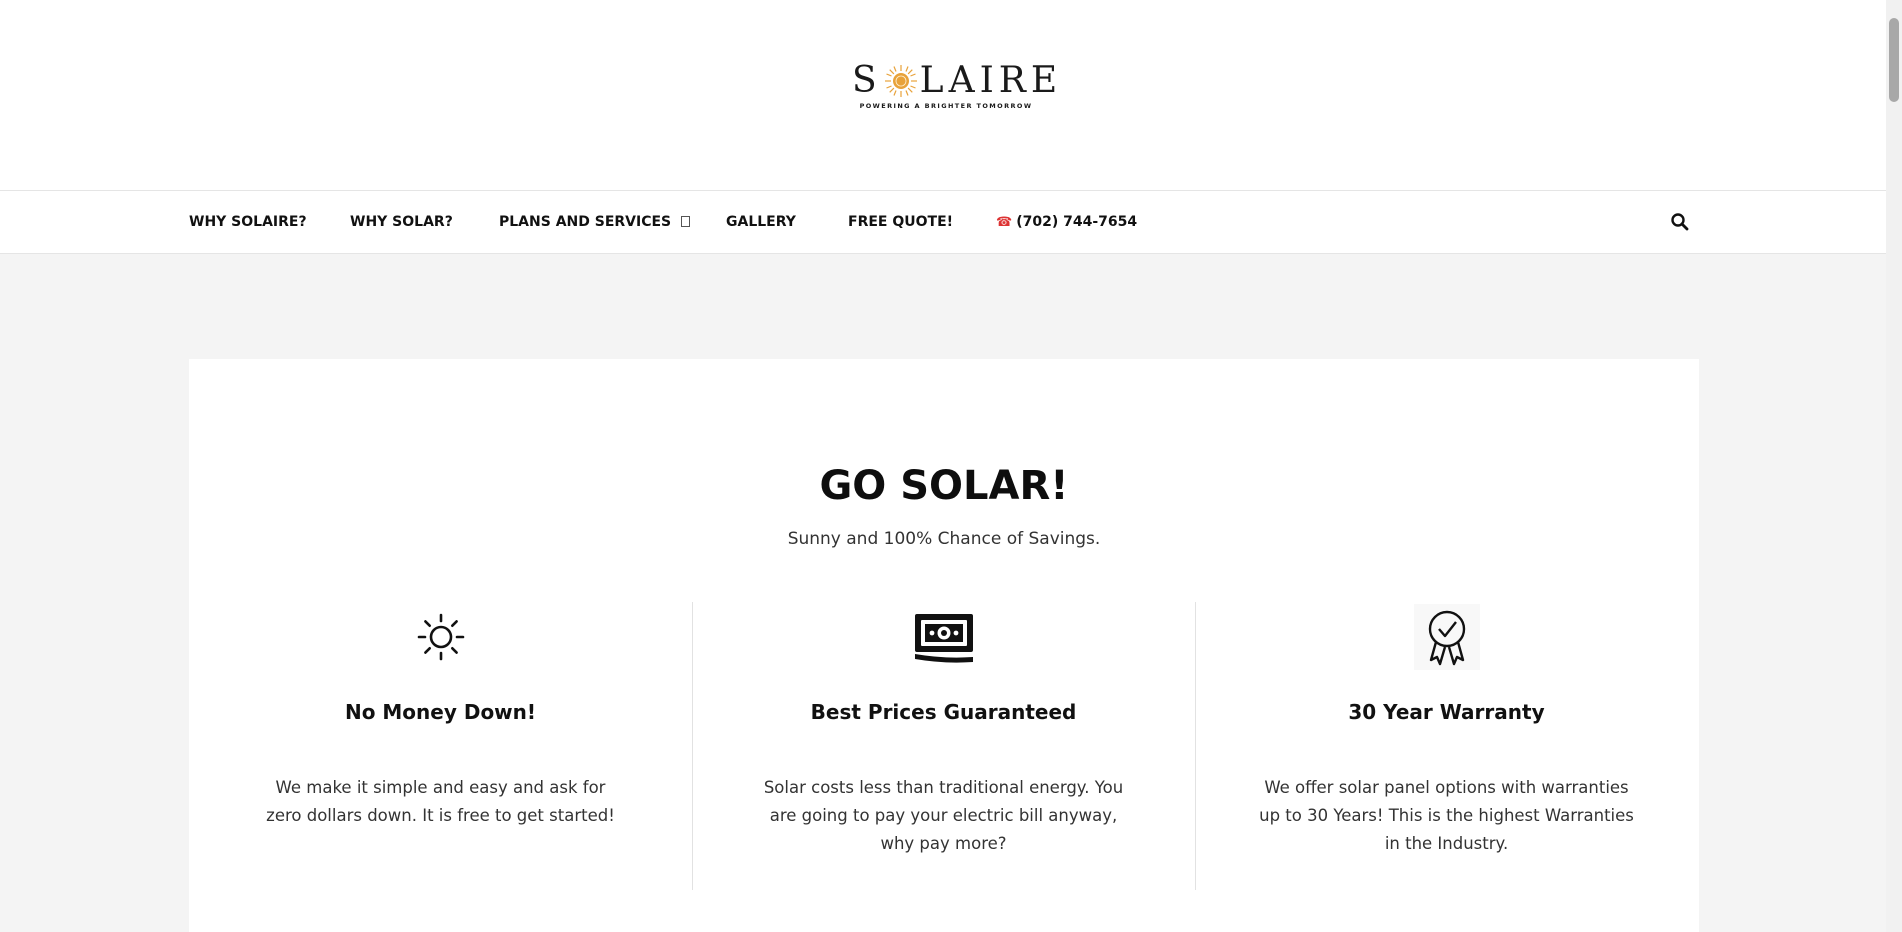 This screenshot has width=1902, height=932. Describe the element at coordinates (943, 712) in the screenshot. I see `feature-title: Best Prices Guaranteed` at that location.